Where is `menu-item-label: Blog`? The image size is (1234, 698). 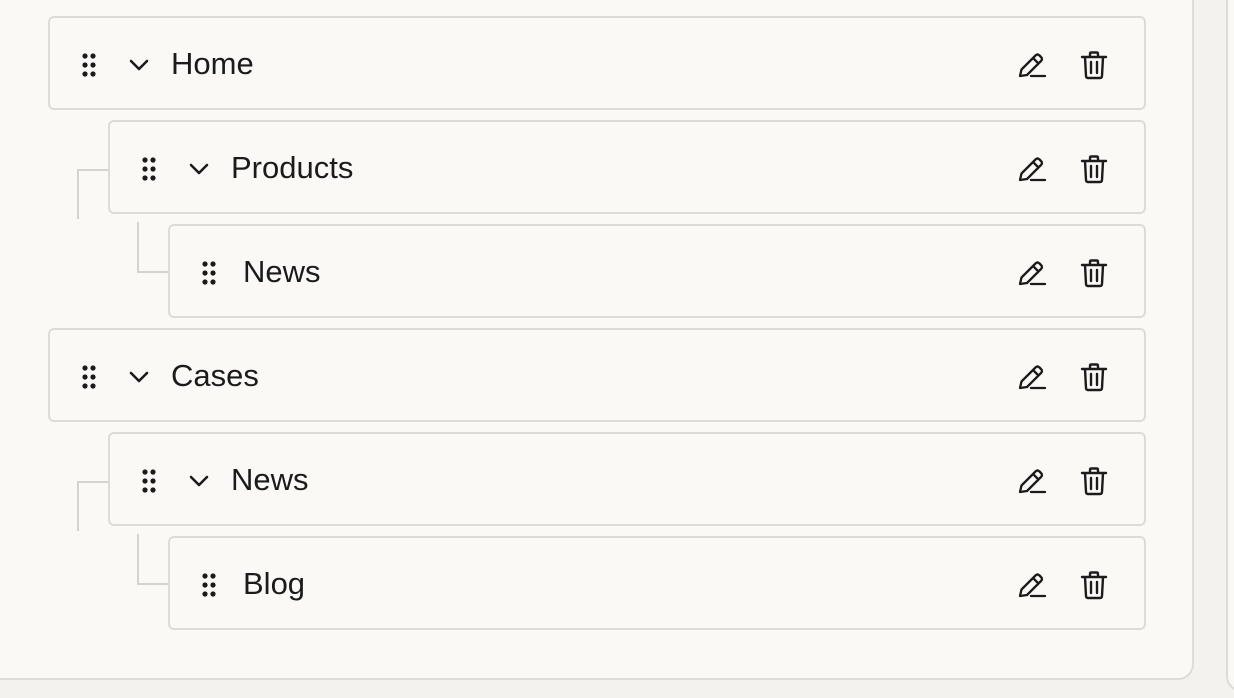
menu-item-label: Blog is located at coordinates (274, 583).